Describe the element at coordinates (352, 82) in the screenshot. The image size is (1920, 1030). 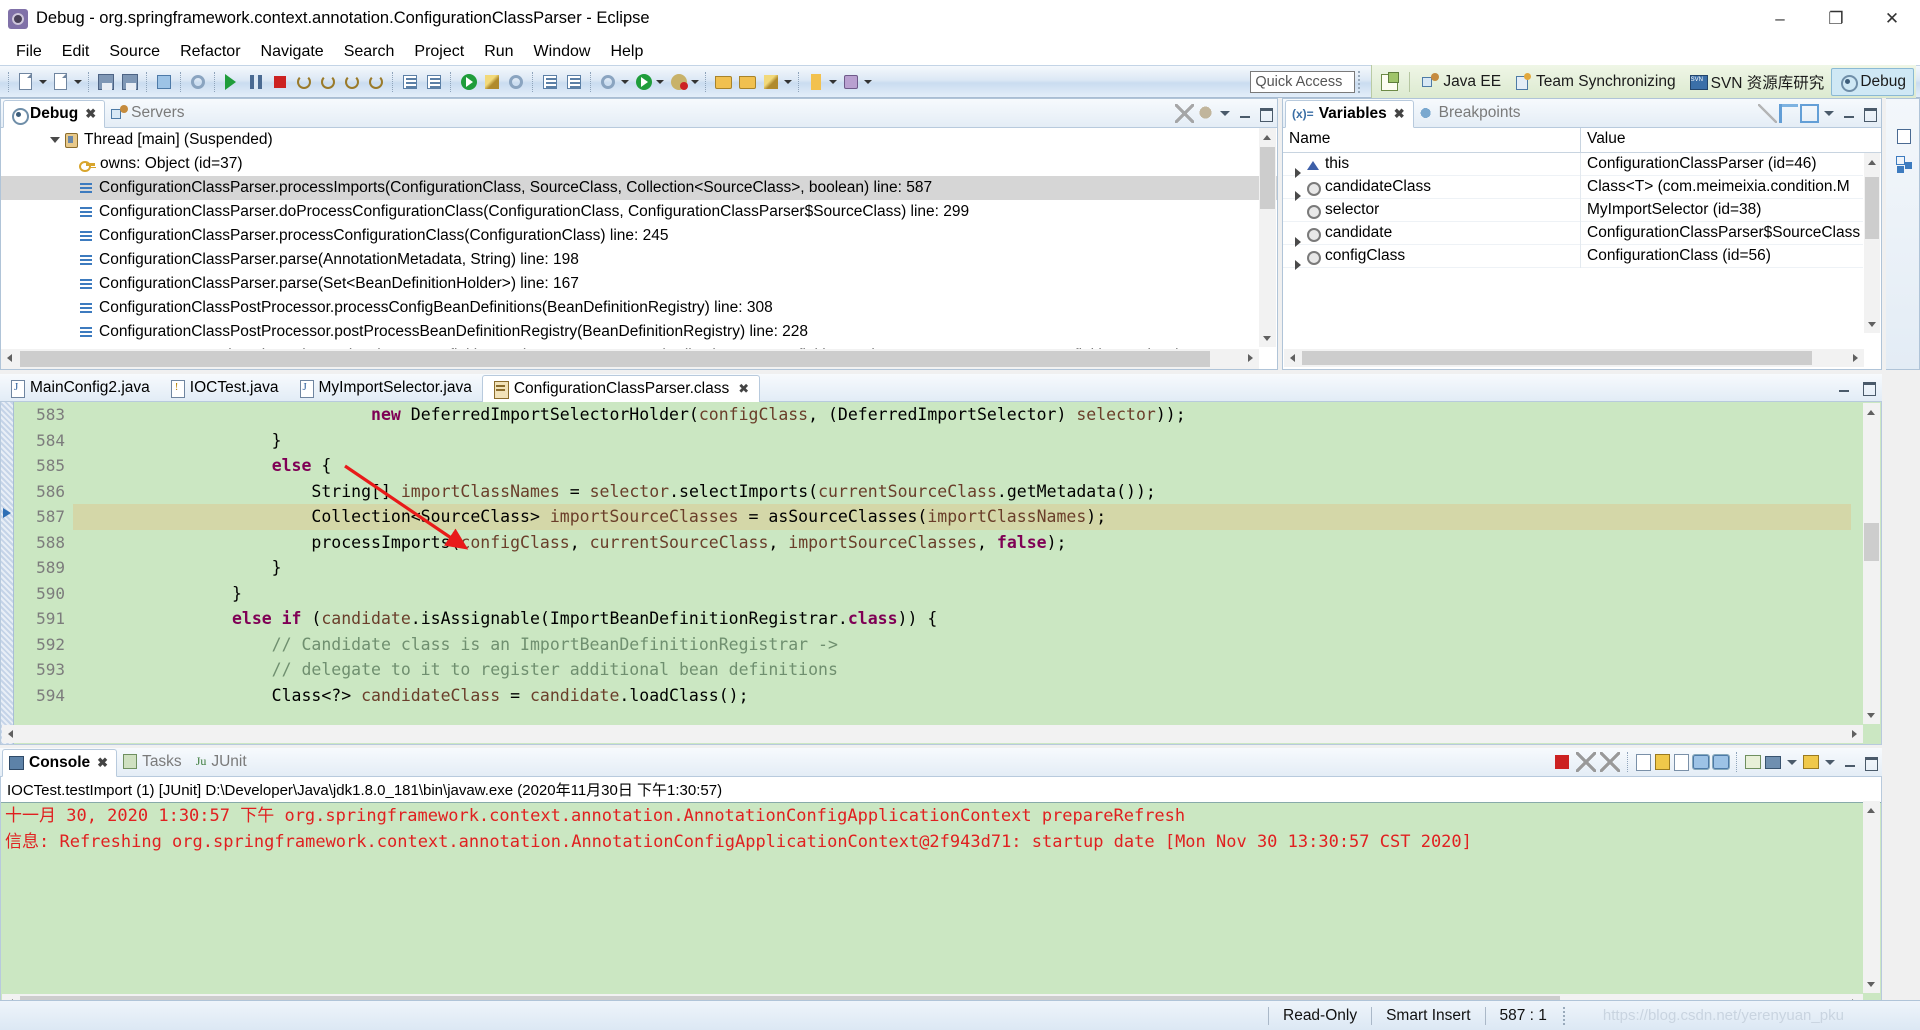
I see `step-over-icon` at that location.